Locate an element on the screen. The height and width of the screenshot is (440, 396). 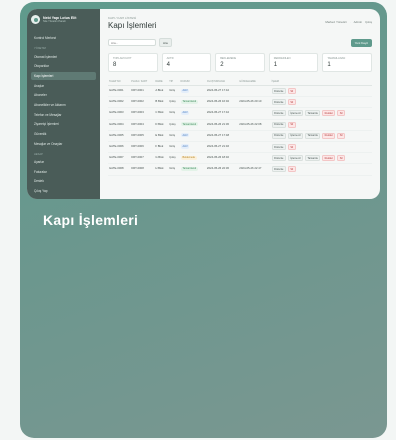
search-input is located at coordinates (132, 42).